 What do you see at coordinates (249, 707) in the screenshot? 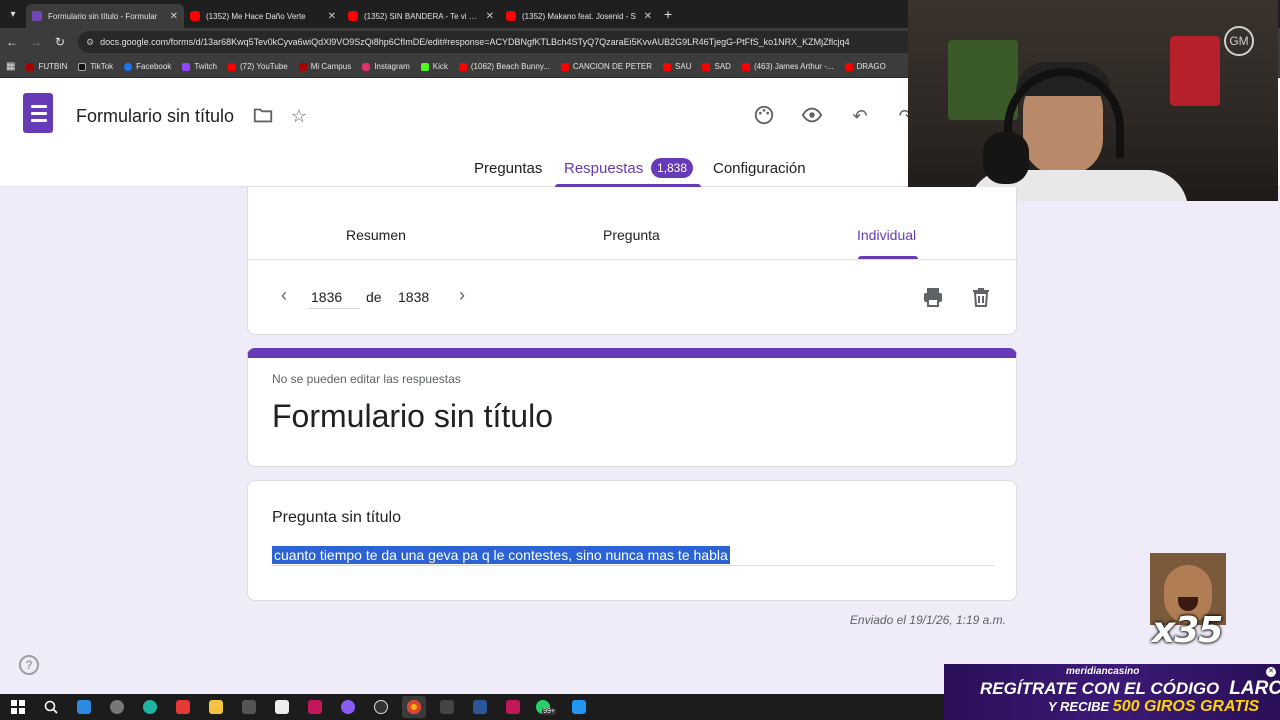
I see `app-icon` at bounding box center [249, 707].